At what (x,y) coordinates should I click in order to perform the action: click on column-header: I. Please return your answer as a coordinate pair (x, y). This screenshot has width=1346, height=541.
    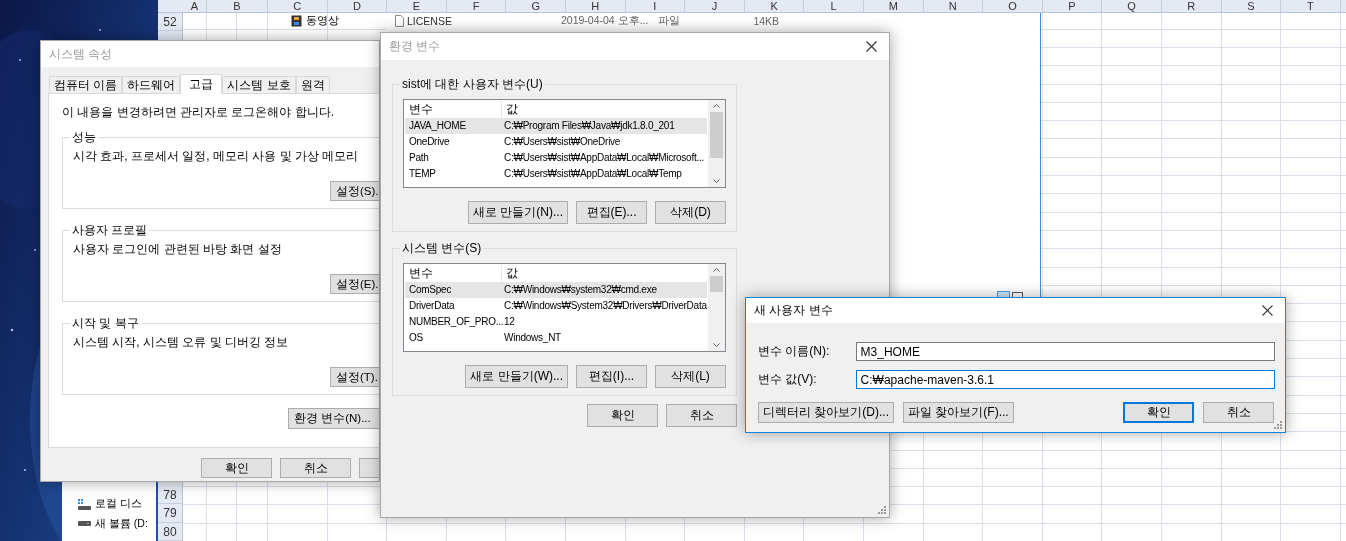
    Looking at the image, I should click on (655, 6).